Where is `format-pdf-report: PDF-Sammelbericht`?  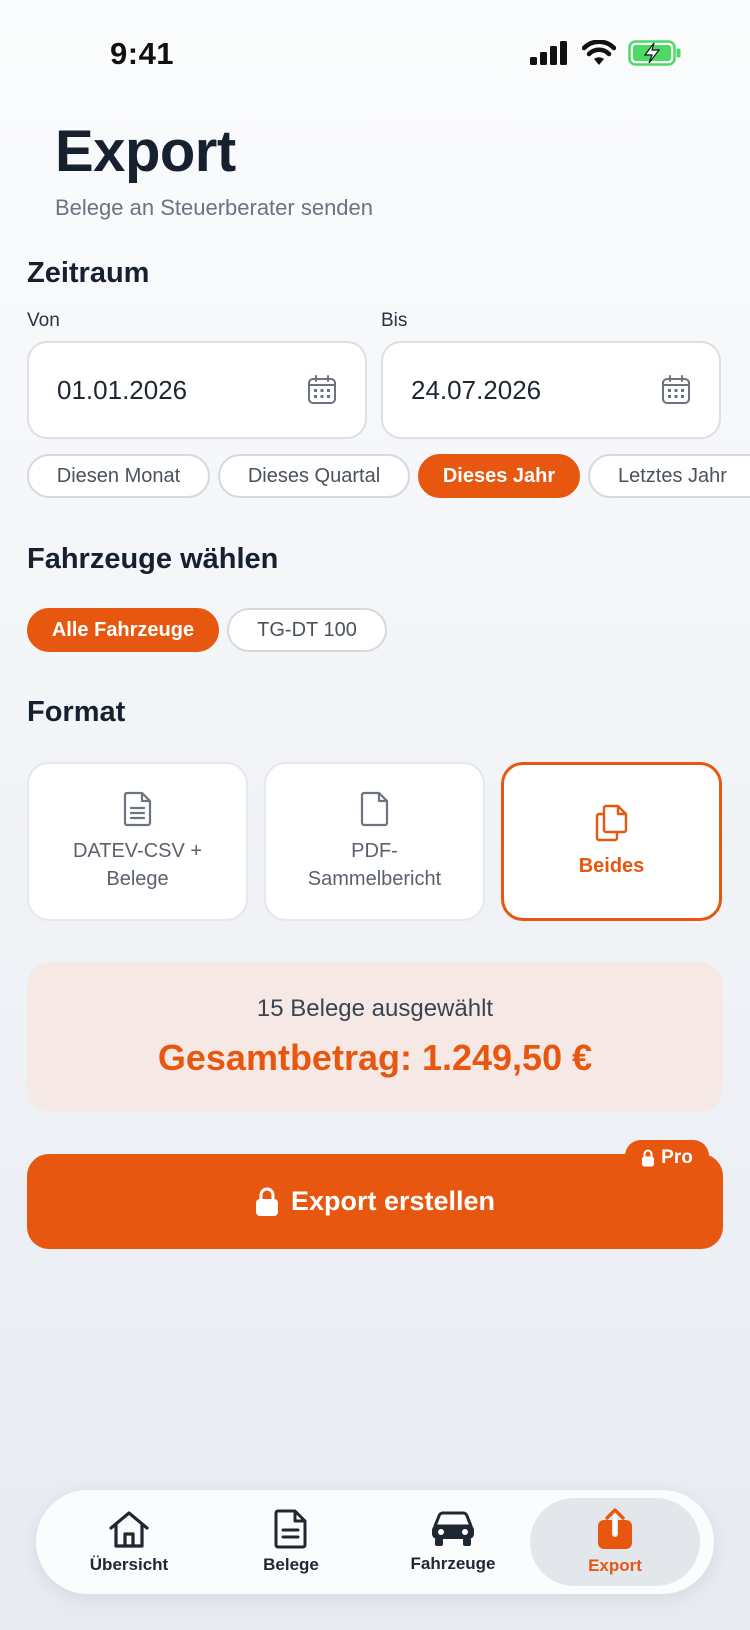
format-pdf-report: PDF-Sammelbericht is located at coordinates (374, 841).